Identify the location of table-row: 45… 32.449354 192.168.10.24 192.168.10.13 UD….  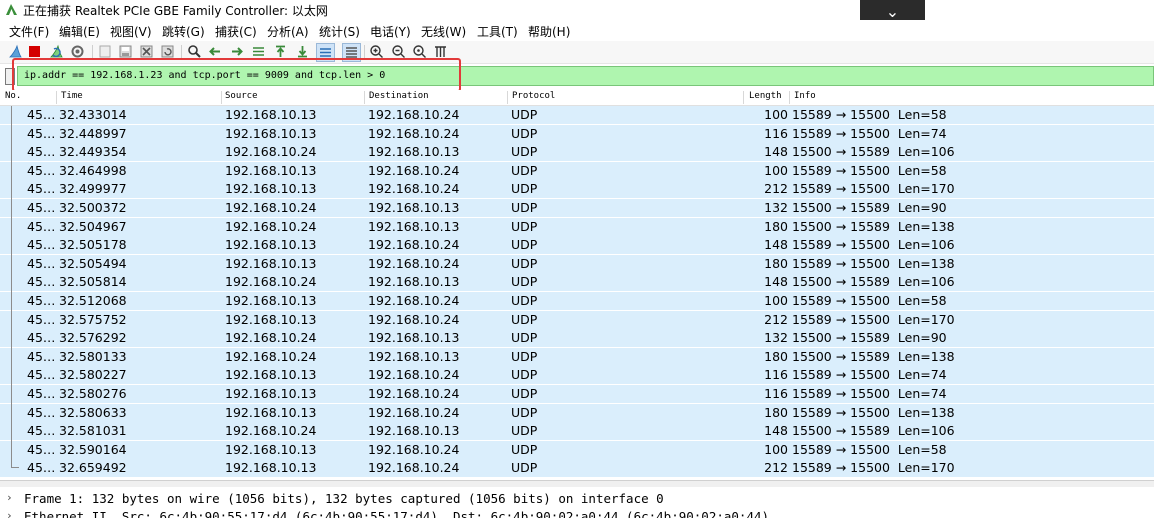
(577, 152).